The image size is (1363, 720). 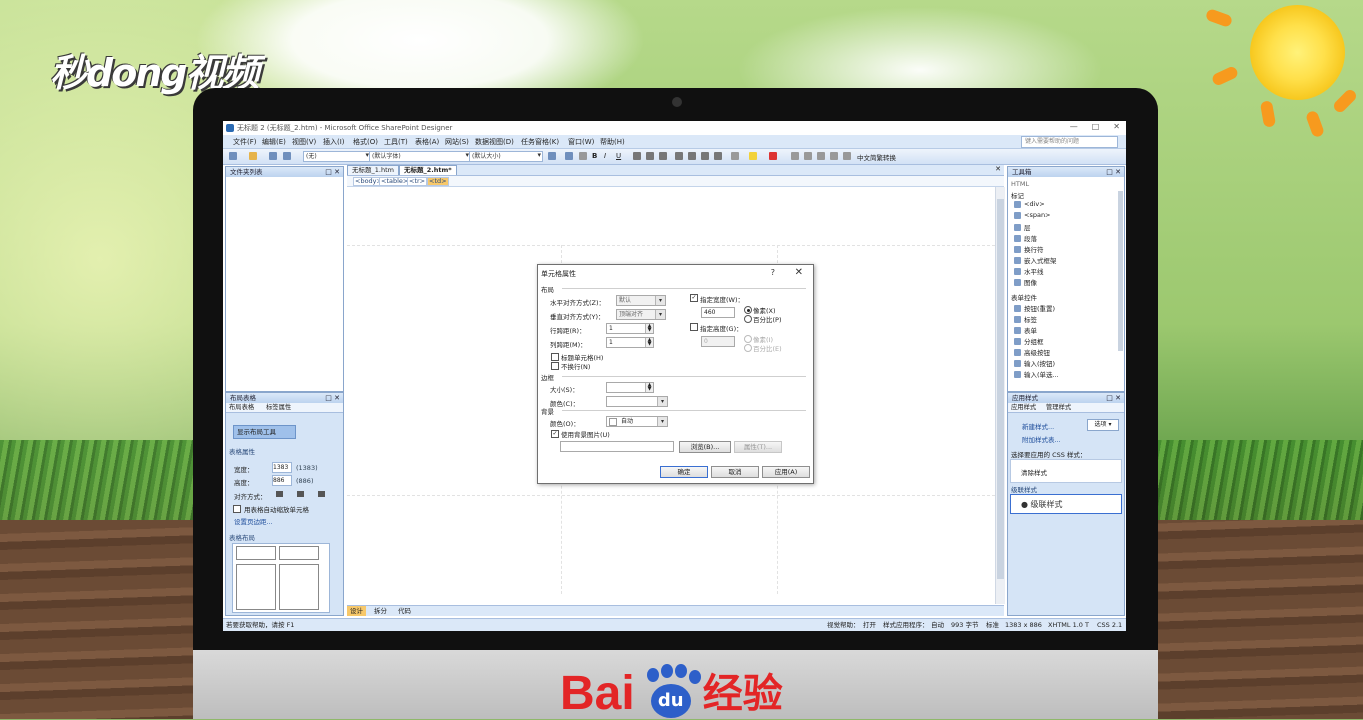 What do you see at coordinates (1034, 363) in the screenshot?
I see `tool-input-button: 输入(按钮)` at bounding box center [1034, 363].